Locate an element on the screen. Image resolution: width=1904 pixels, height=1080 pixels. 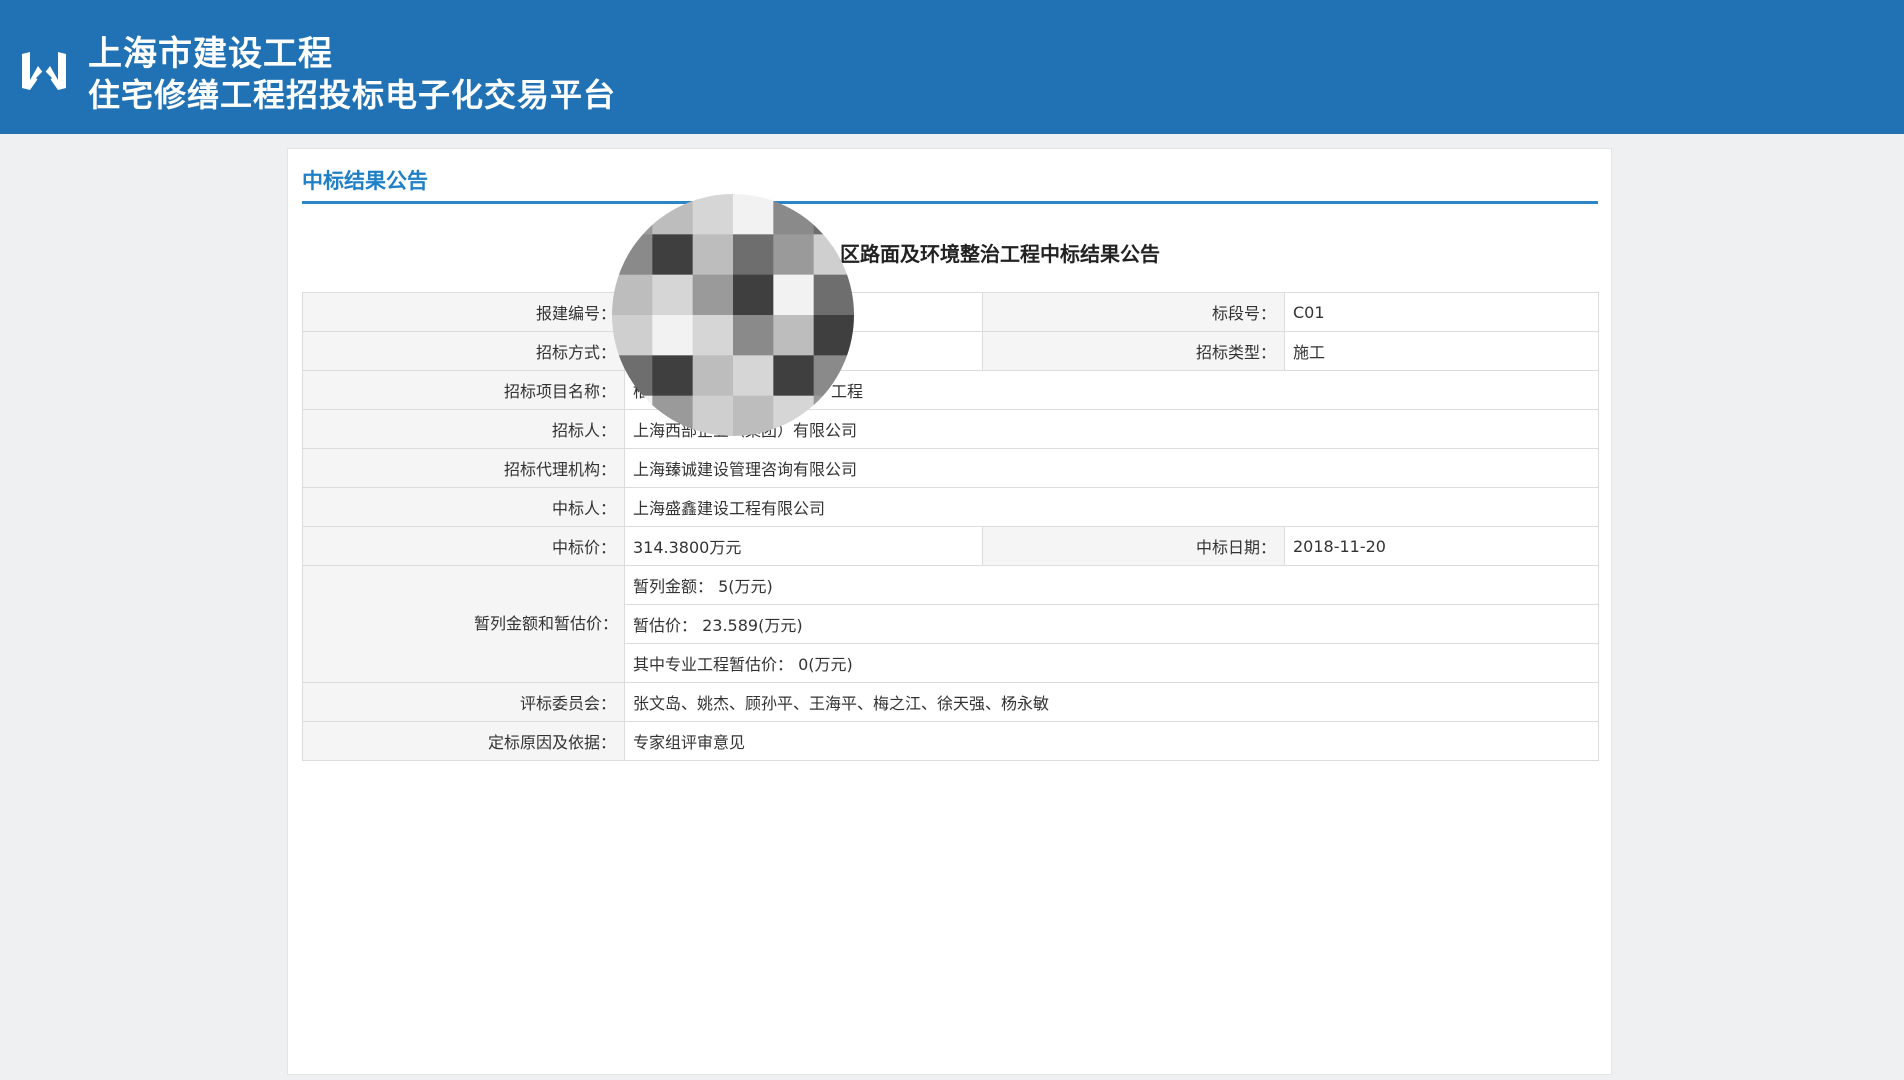
value-winning-bidder: 上海盛鑫建设工程有限公司 is located at coordinates (1111, 507).